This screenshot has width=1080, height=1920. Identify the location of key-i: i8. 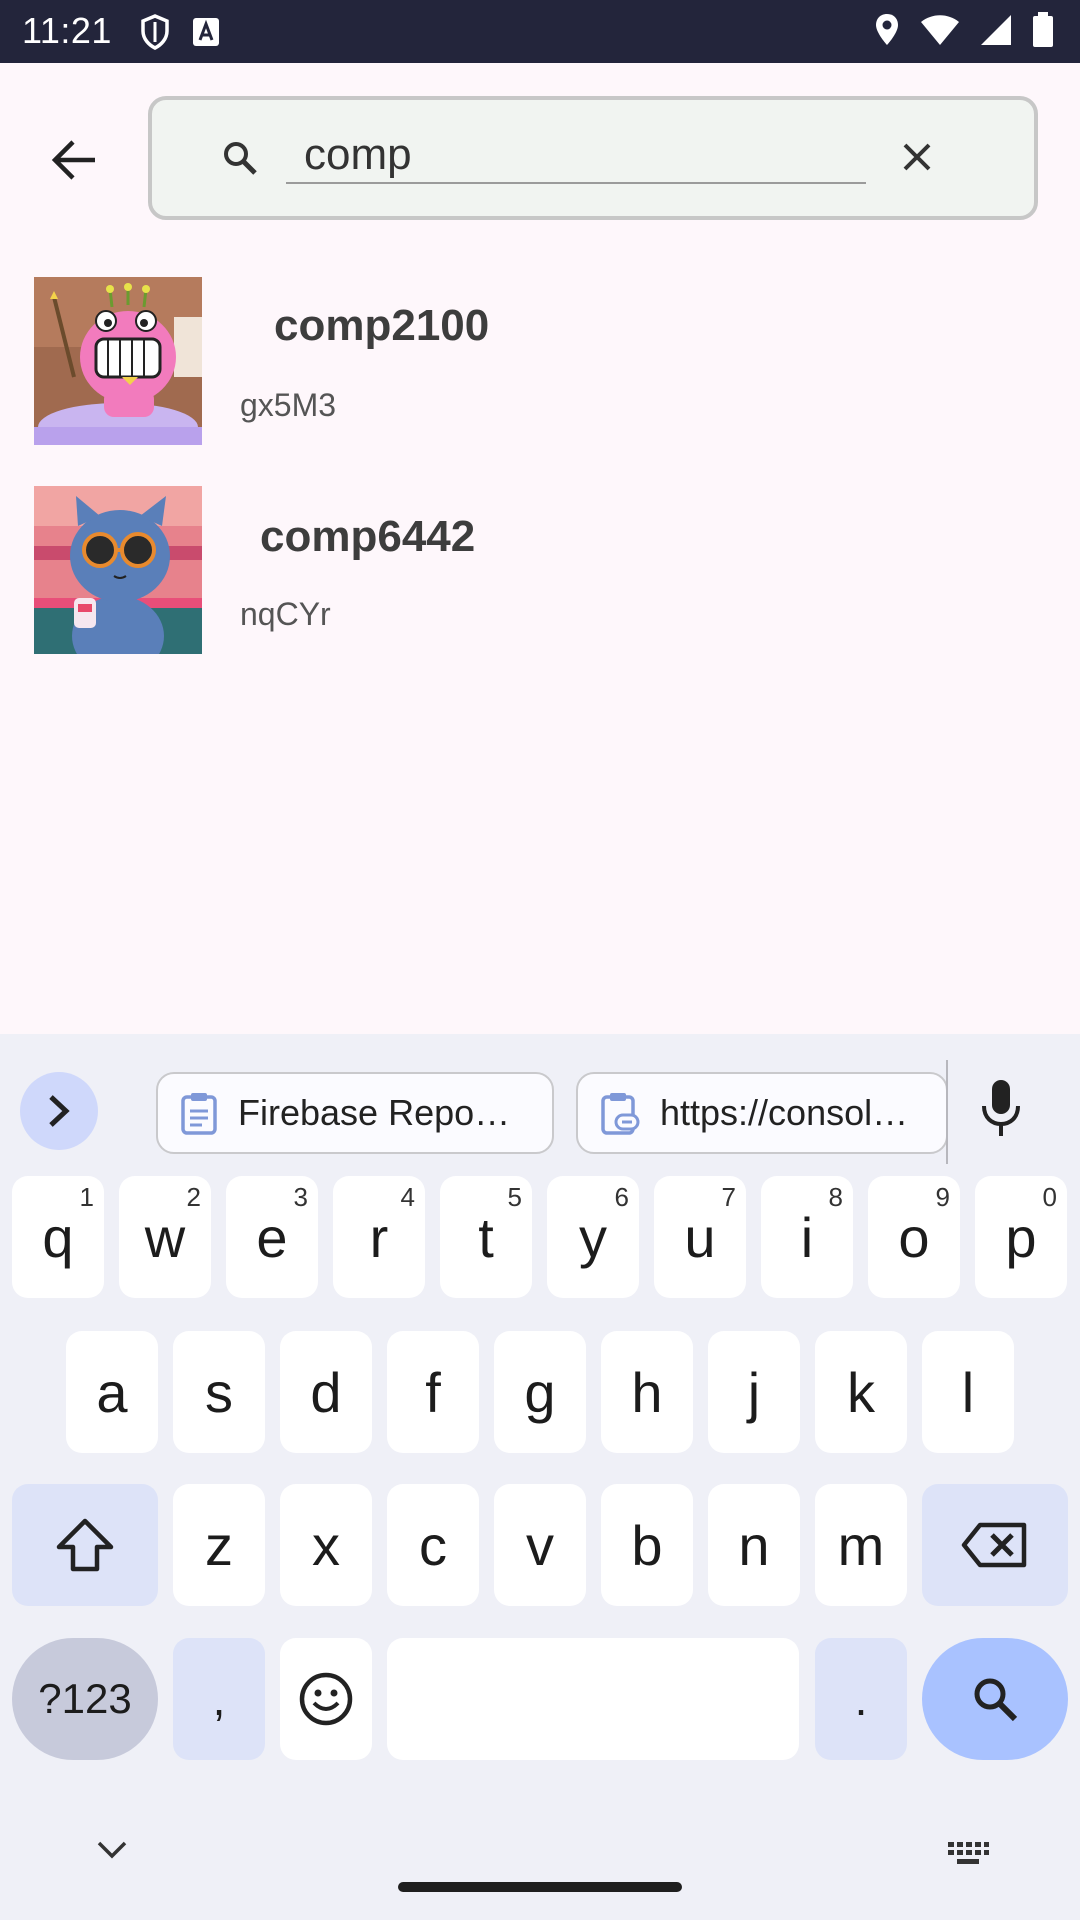
(807, 1237).